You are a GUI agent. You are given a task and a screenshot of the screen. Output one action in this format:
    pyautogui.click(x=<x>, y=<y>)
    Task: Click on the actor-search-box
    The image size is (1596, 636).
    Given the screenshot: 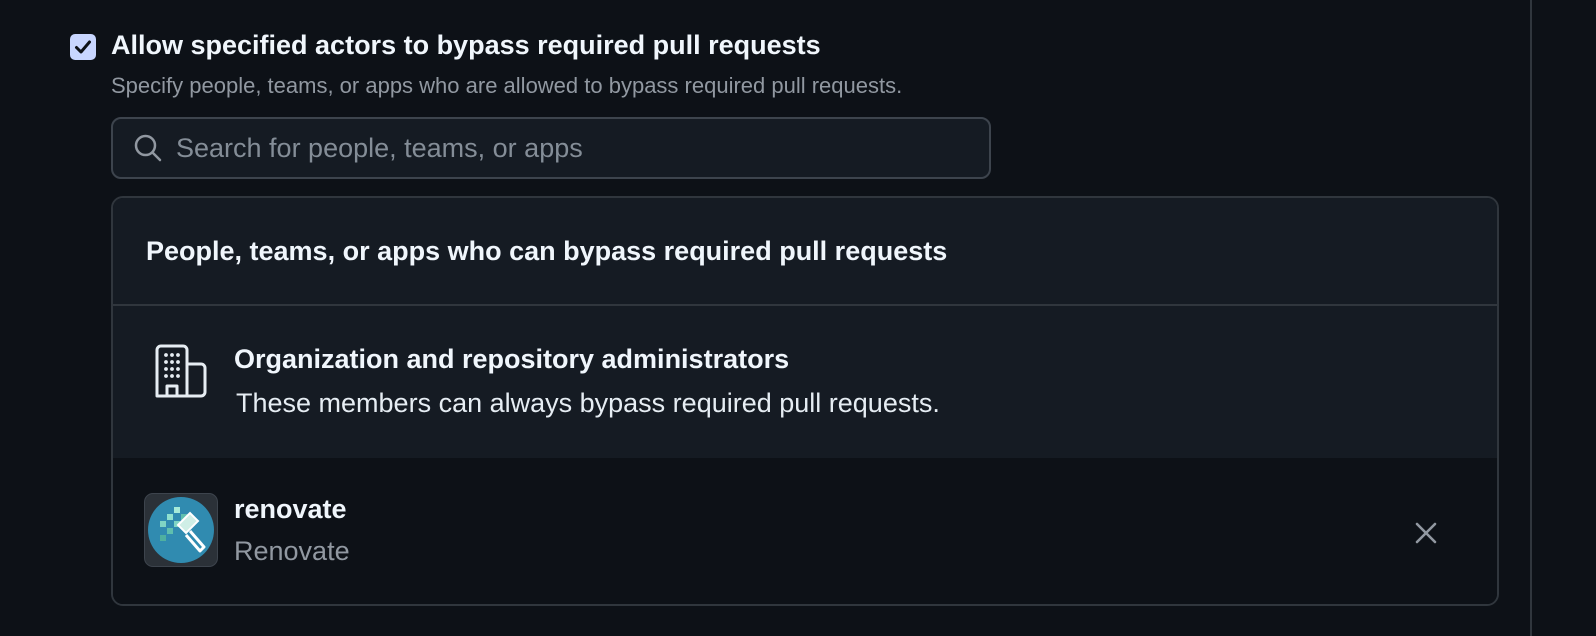 What is the action you would take?
    pyautogui.click(x=551, y=148)
    